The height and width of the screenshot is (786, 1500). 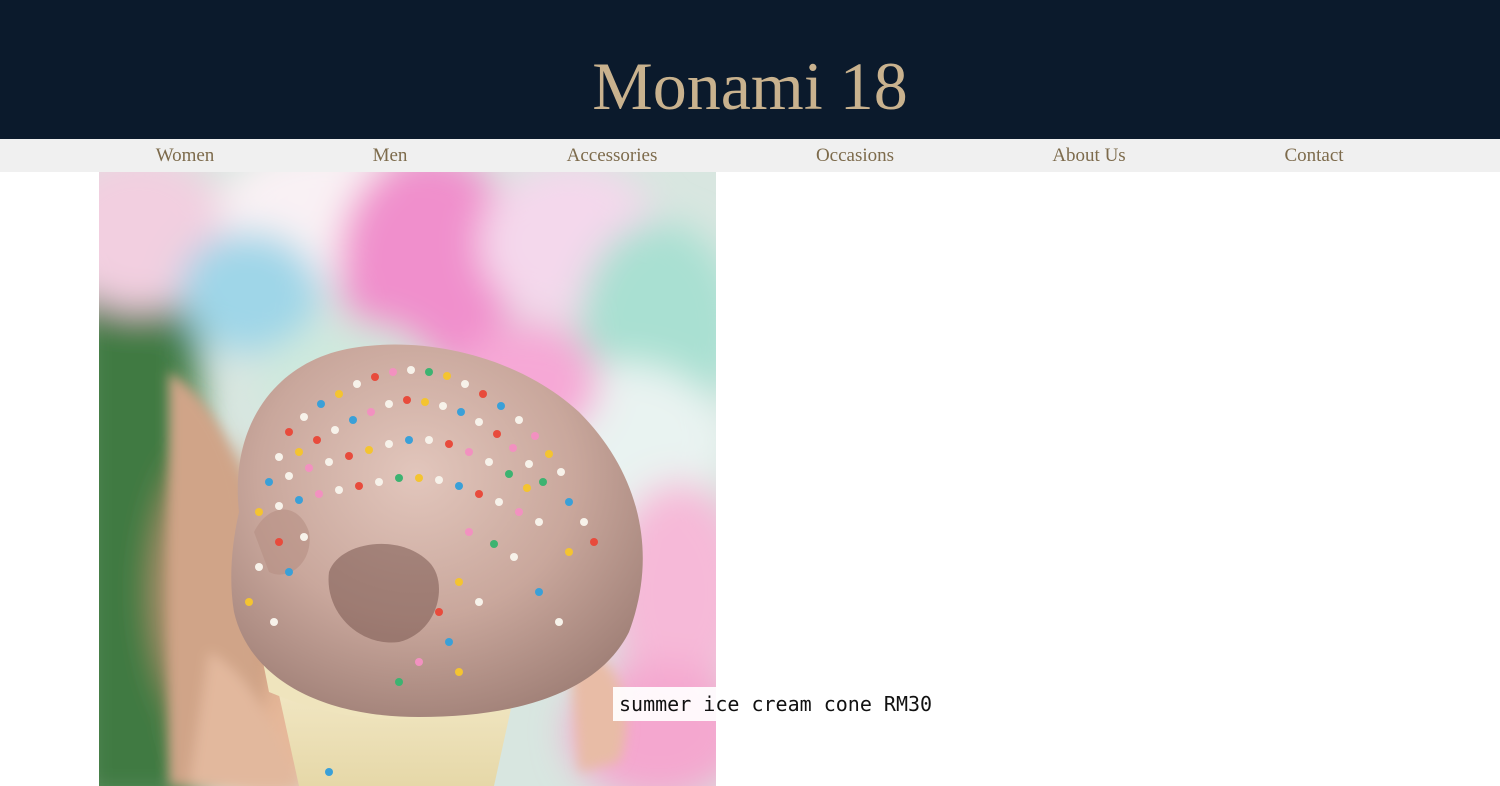 What do you see at coordinates (1088, 155) in the screenshot?
I see `nav-item-about-us: About Us` at bounding box center [1088, 155].